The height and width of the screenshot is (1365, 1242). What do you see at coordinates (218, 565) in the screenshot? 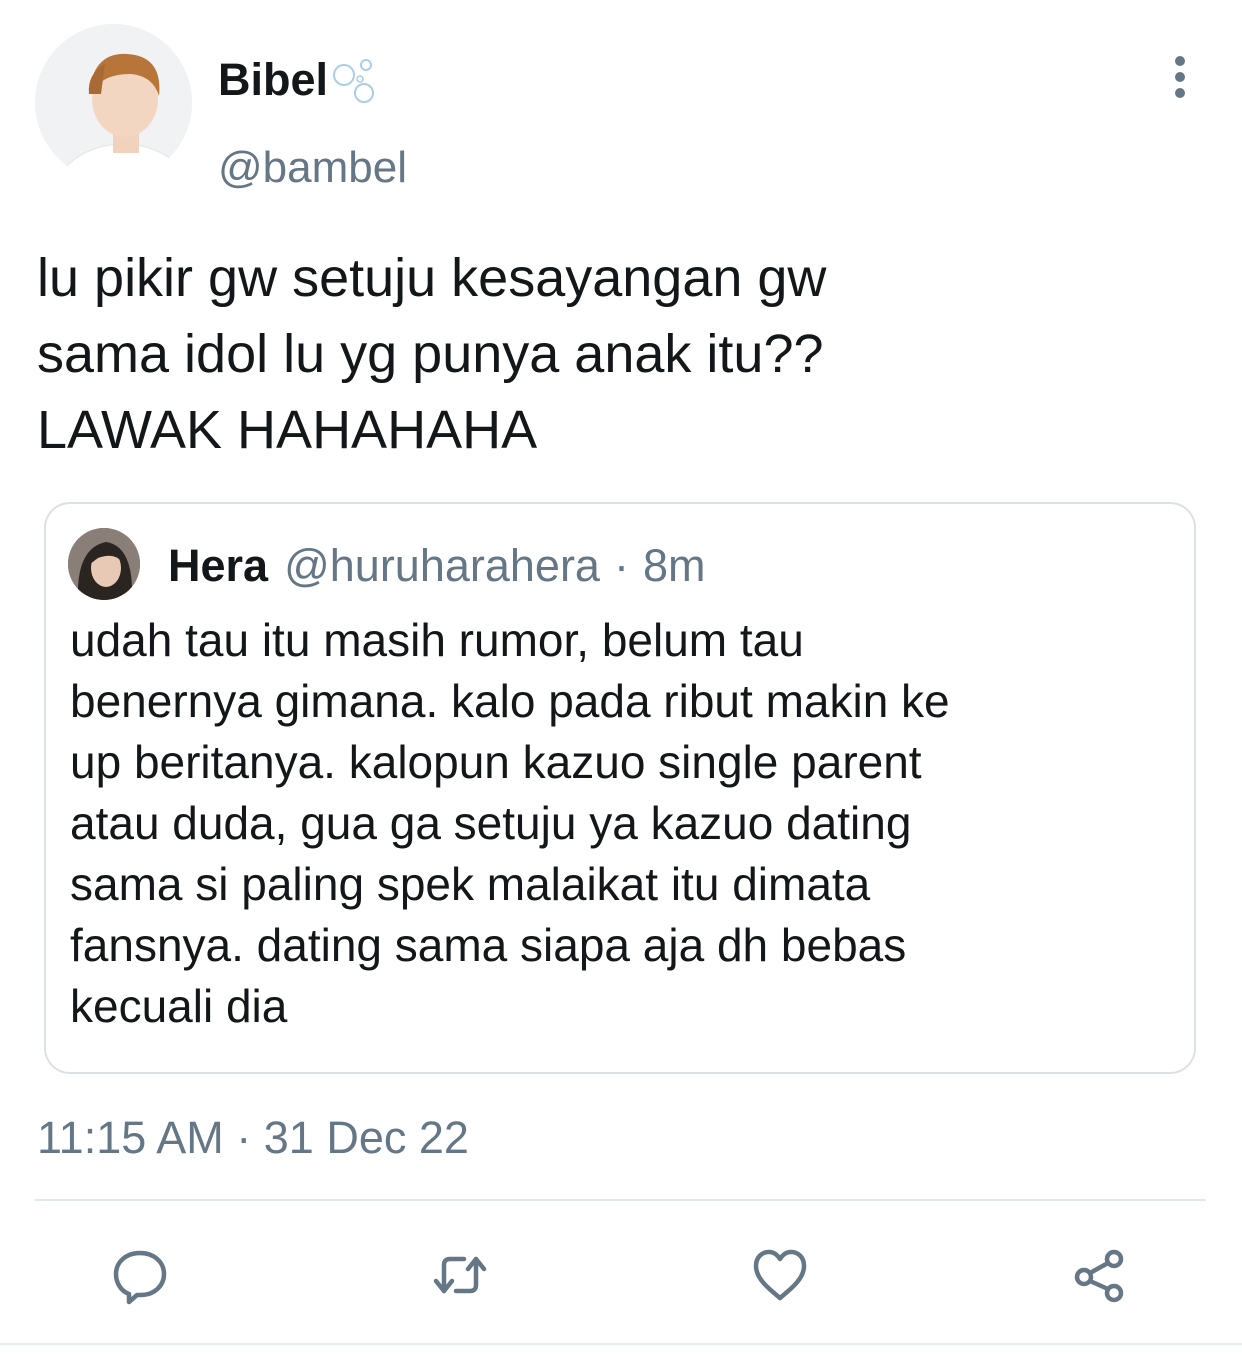
I see `quoted-display-name: Hera` at bounding box center [218, 565].